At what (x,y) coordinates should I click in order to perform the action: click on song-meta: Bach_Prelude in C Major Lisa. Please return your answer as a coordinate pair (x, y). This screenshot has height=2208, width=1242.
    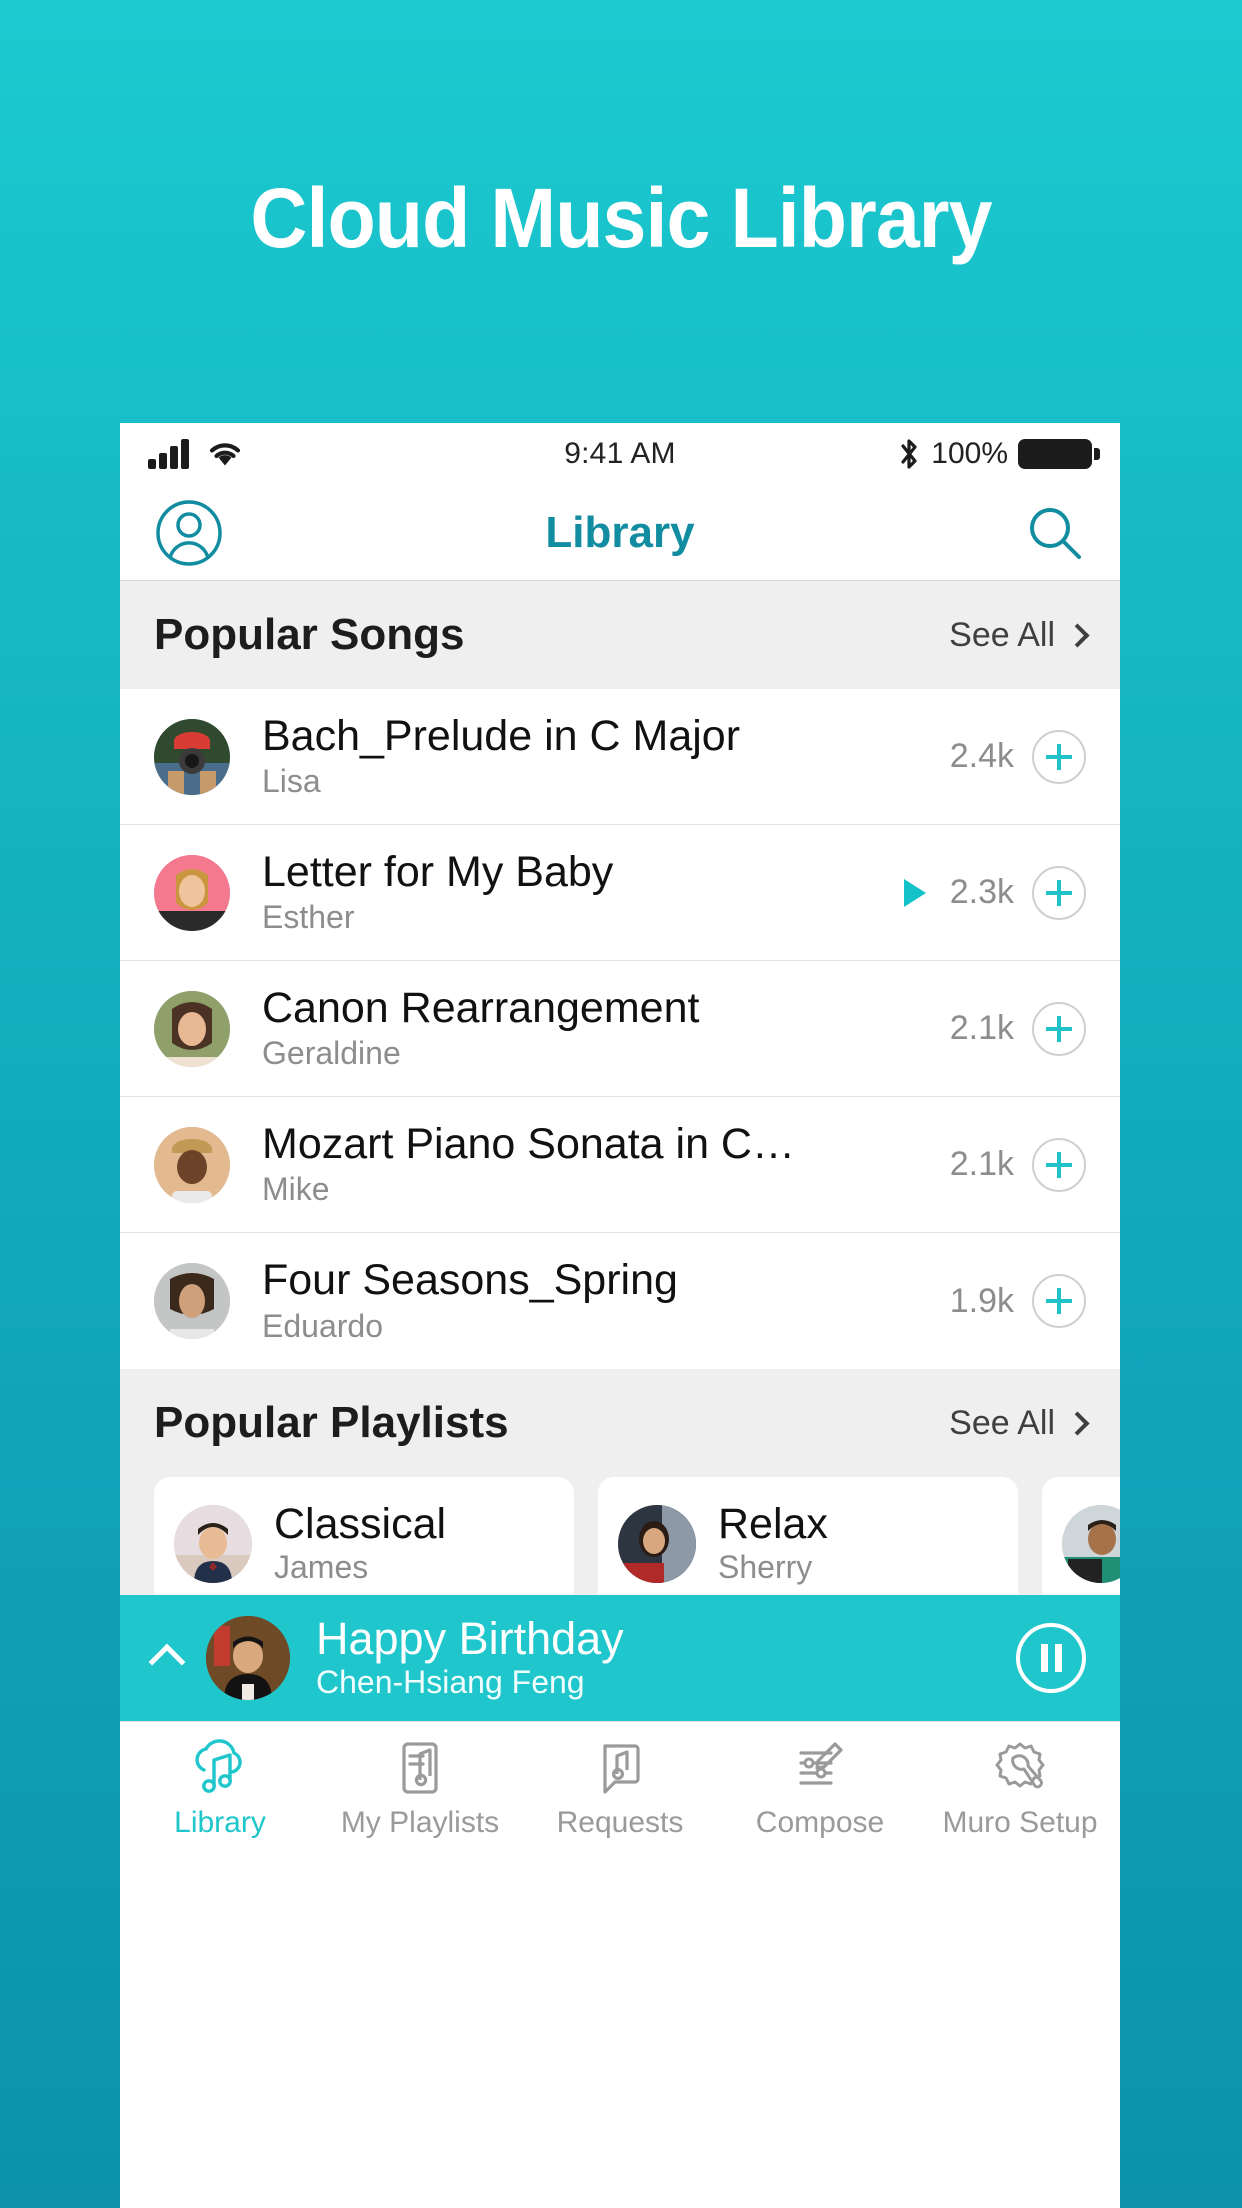
    Looking at the image, I should click on (603, 756).